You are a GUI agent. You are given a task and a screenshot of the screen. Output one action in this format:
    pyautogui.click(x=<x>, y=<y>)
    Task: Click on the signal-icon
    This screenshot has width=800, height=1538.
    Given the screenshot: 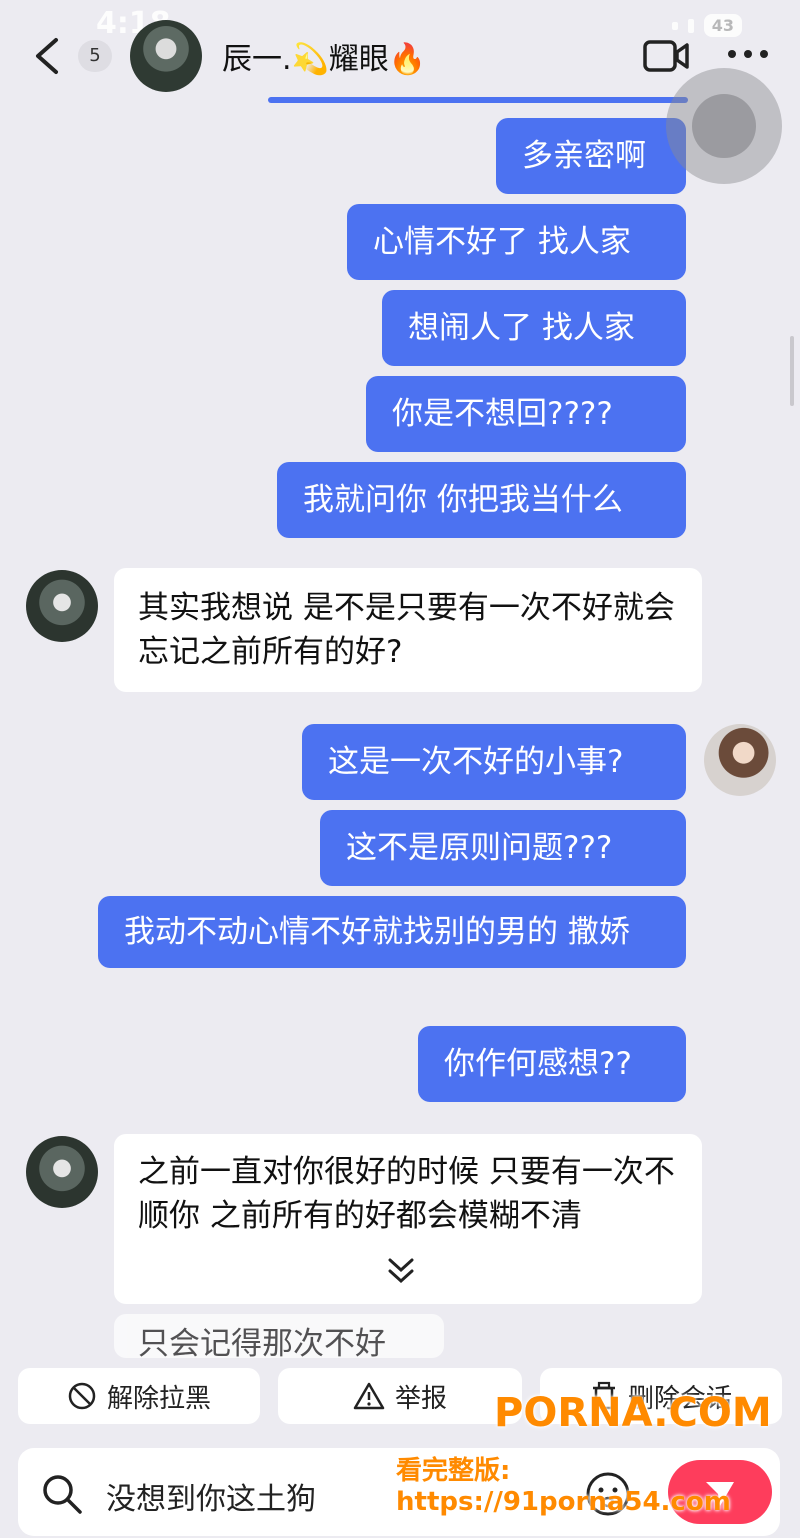 What is the action you would take?
    pyautogui.click(x=674, y=25)
    